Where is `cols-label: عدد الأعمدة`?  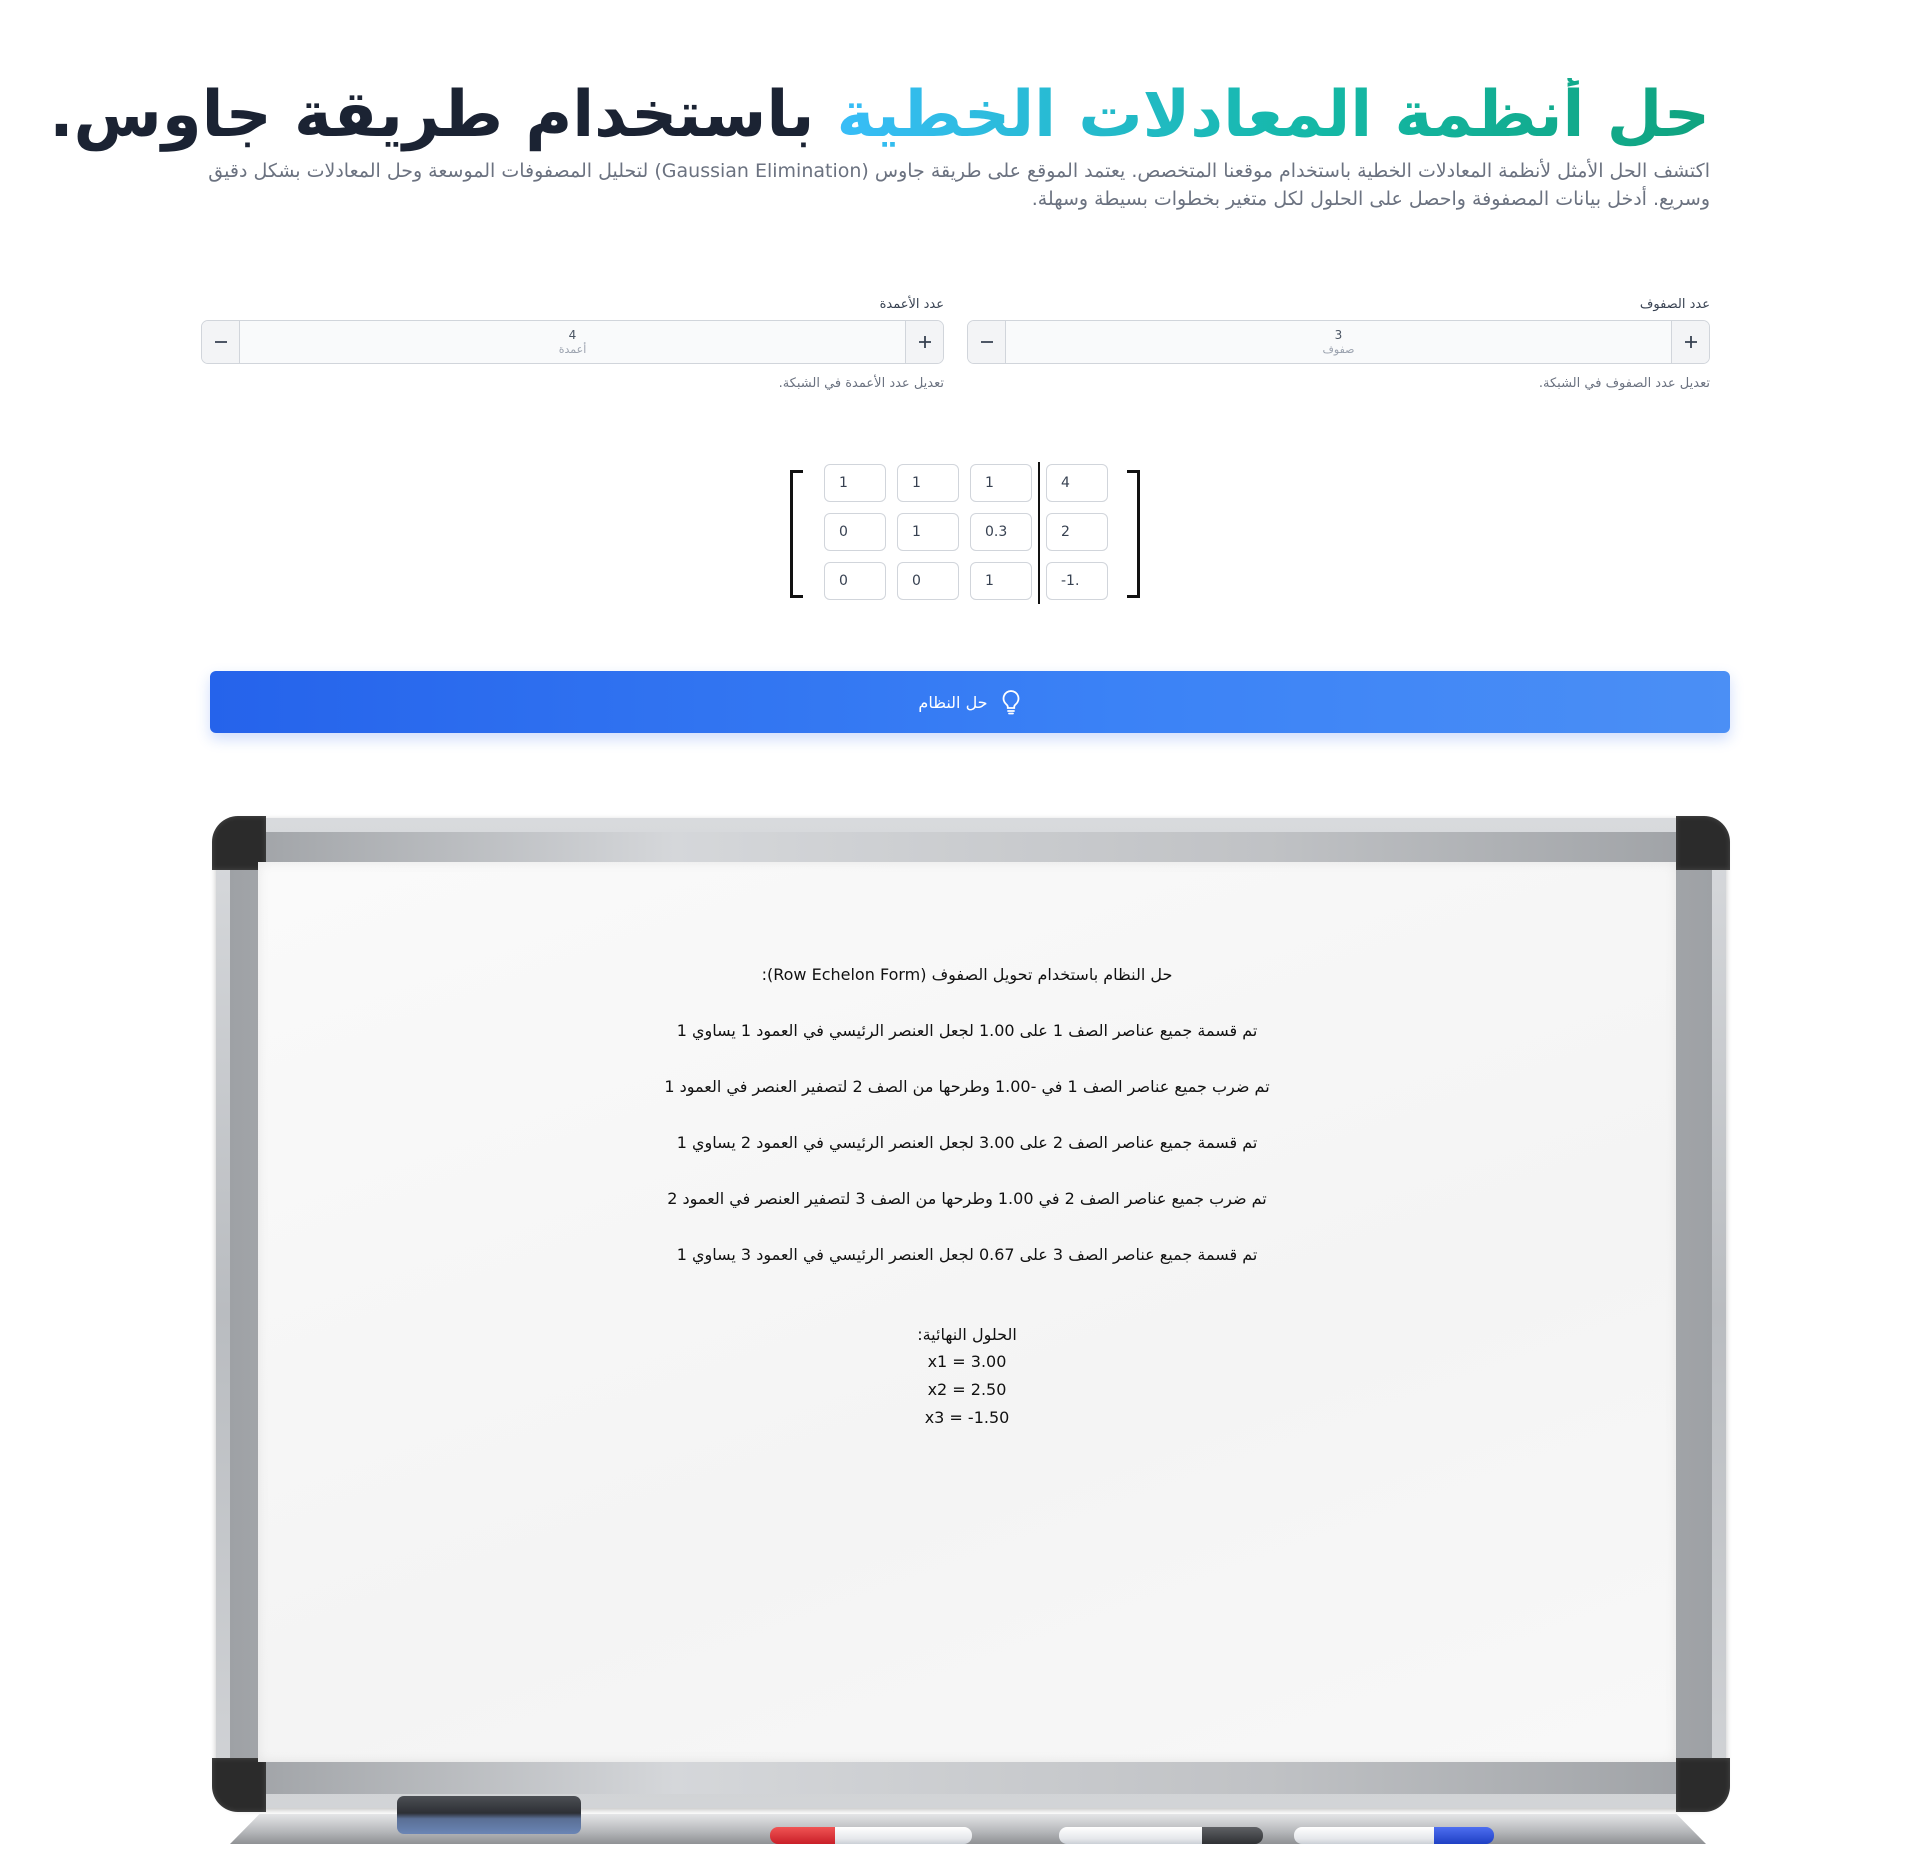
cols-label: عدد الأعمدة is located at coordinates (911, 304).